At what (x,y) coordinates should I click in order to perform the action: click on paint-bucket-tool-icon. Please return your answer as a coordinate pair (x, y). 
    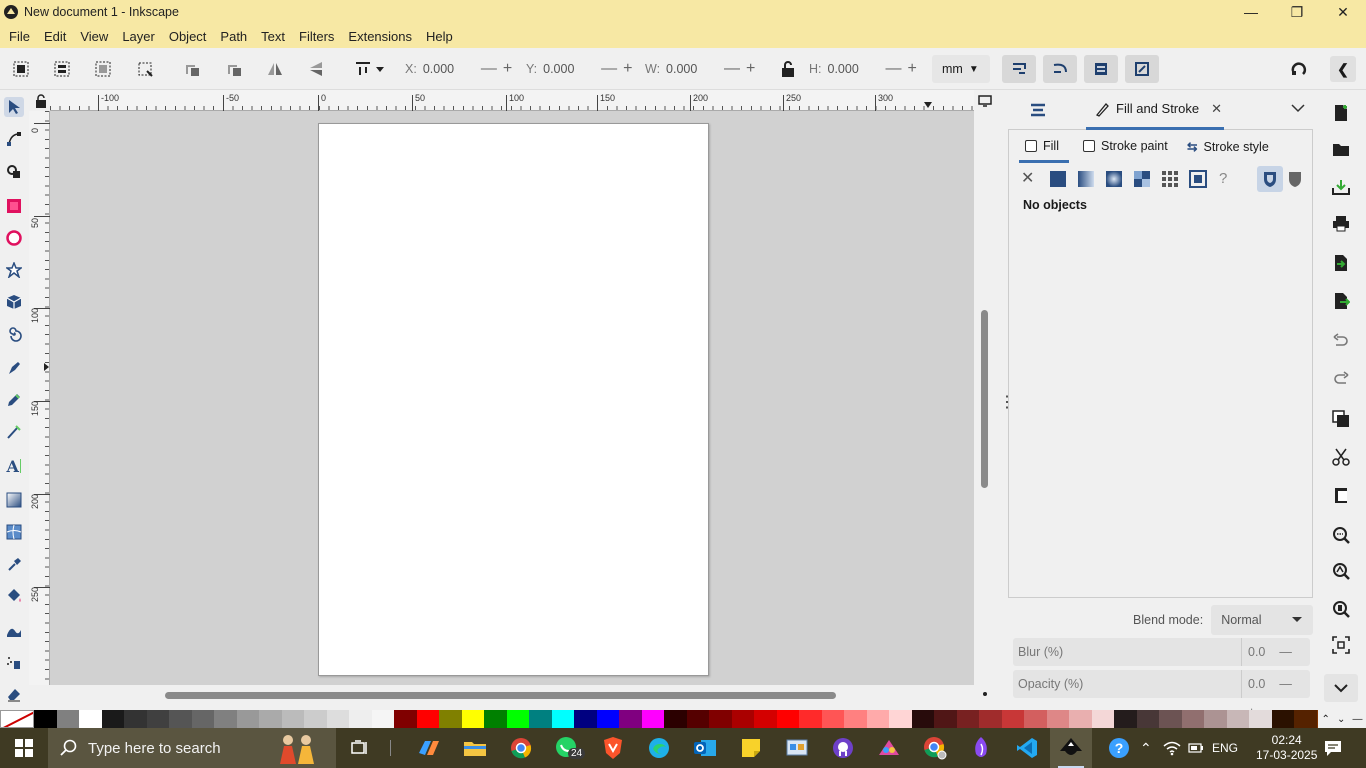
    Looking at the image, I should click on (14, 596).